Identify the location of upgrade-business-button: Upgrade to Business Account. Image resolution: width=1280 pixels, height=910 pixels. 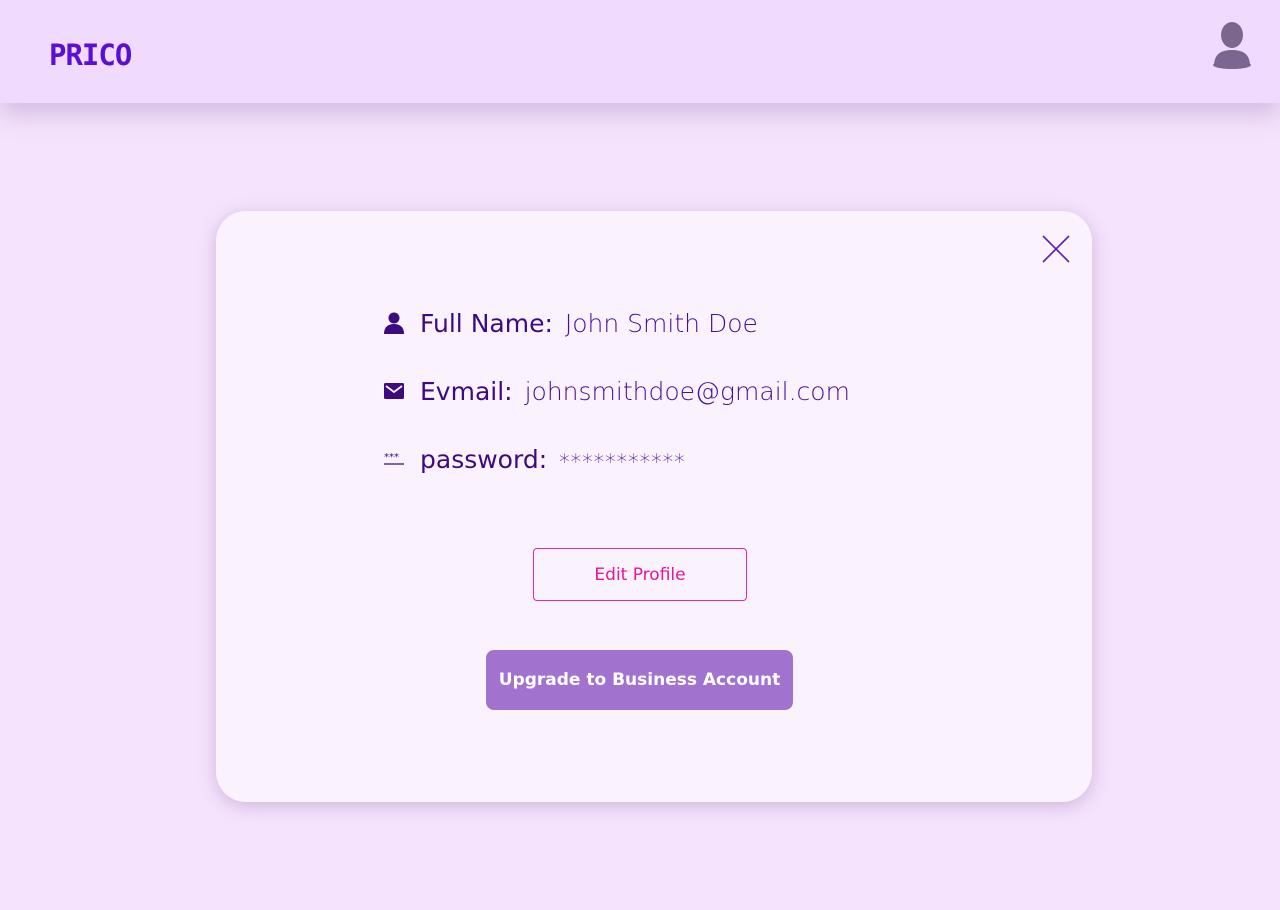
(639, 680).